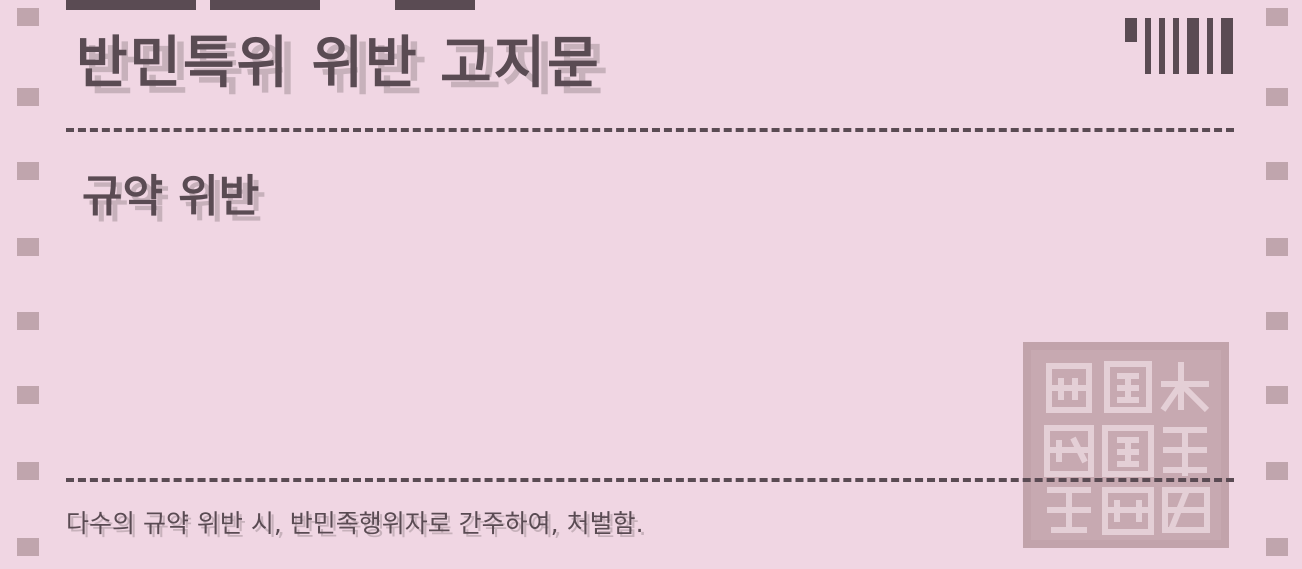 This screenshot has height=569, width=1302. Describe the element at coordinates (355, 523) in the screenshot. I see `penalty-footnote: 다수의 규약 위반 시, 반민족행위자로 간주하여, 처벌함.` at that location.